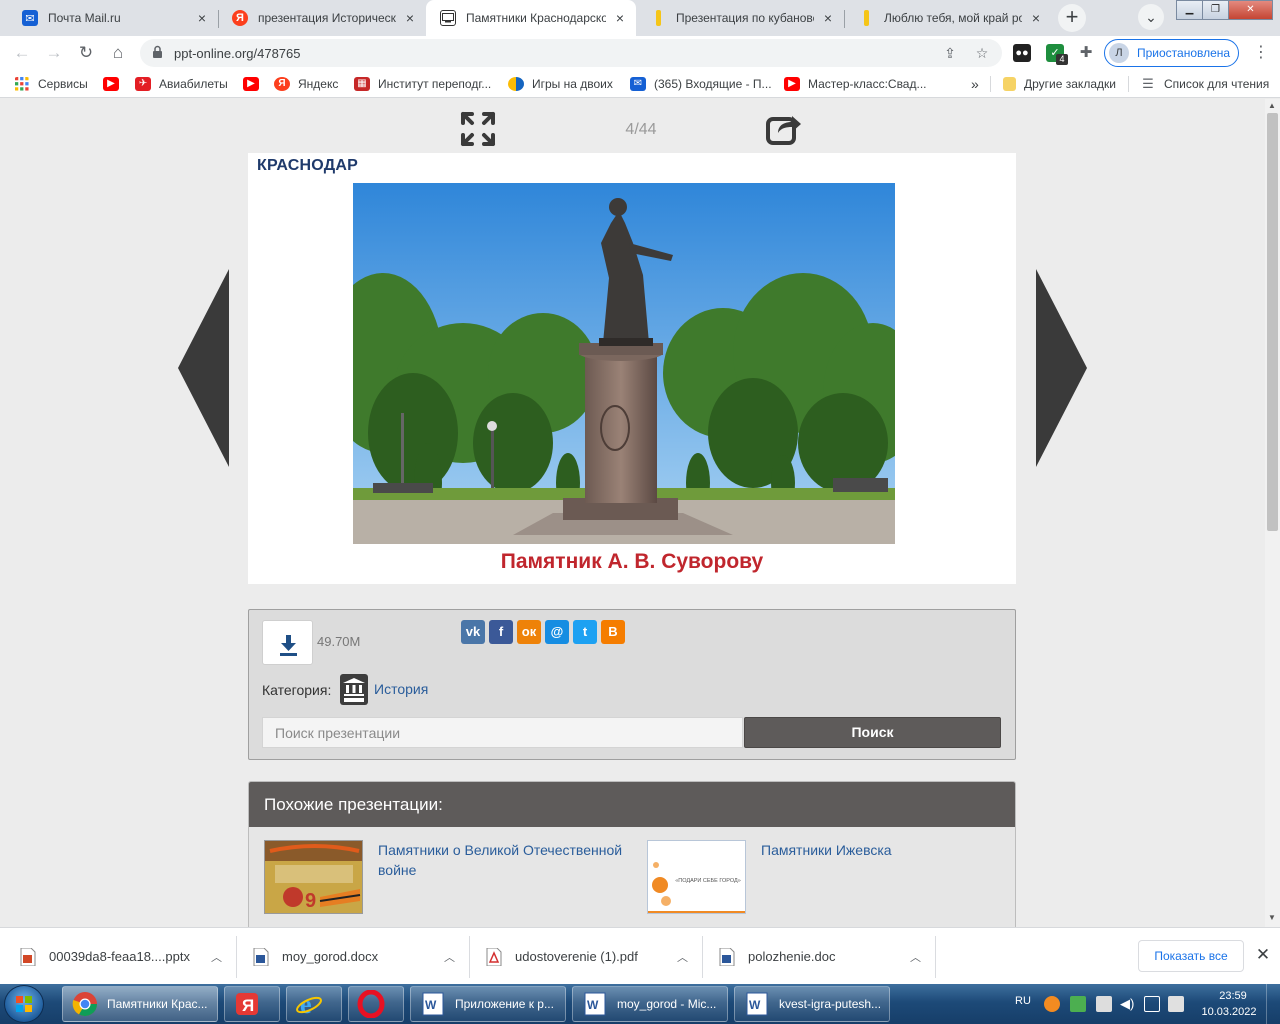  What do you see at coordinates (624, 363) in the screenshot?
I see `monument-photo` at bounding box center [624, 363].